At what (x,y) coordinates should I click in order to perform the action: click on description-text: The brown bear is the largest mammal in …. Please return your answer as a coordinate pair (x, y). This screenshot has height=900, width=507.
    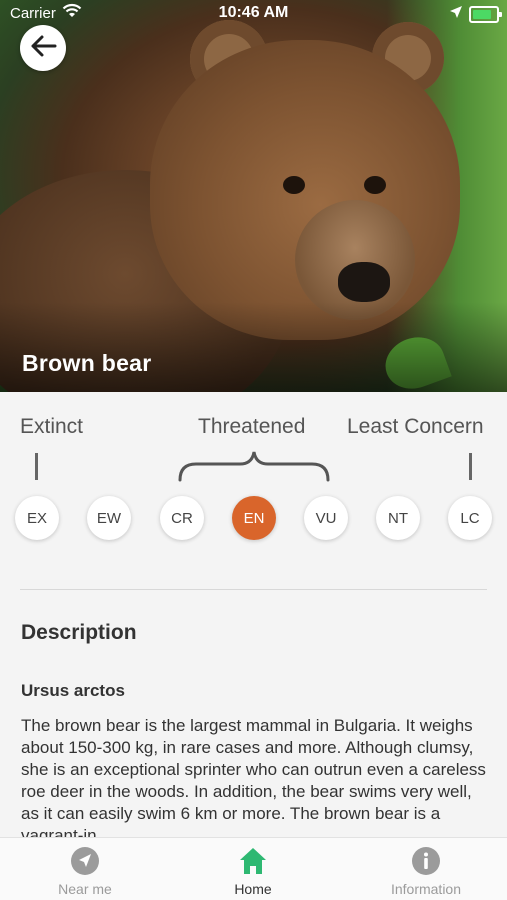
    Looking at the image, I should click on (253, 780).